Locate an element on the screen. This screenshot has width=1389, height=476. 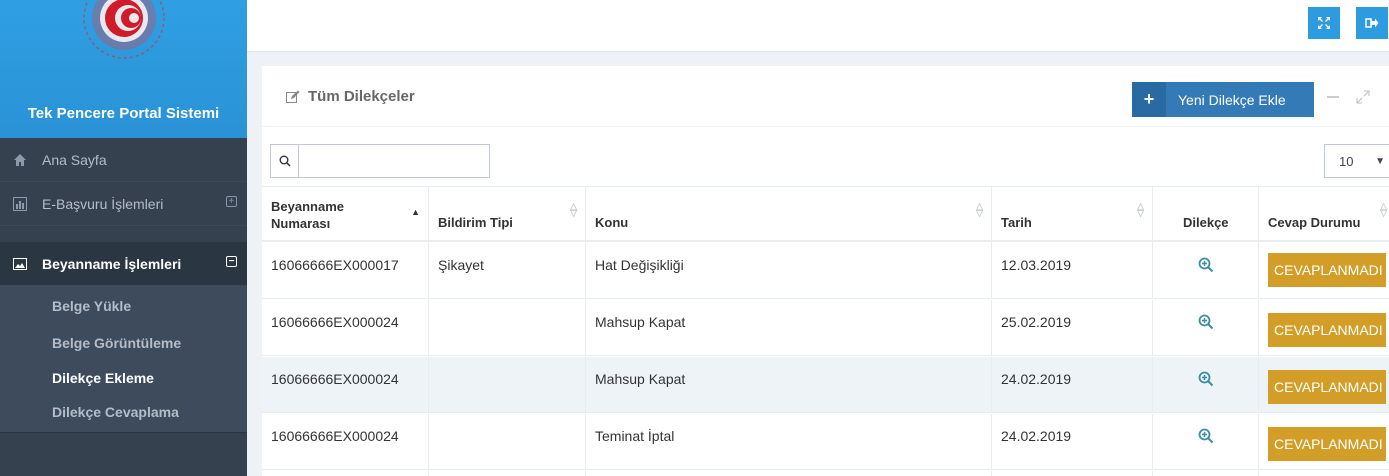
fullscreen-icon is located at coordinates (1324, 23).